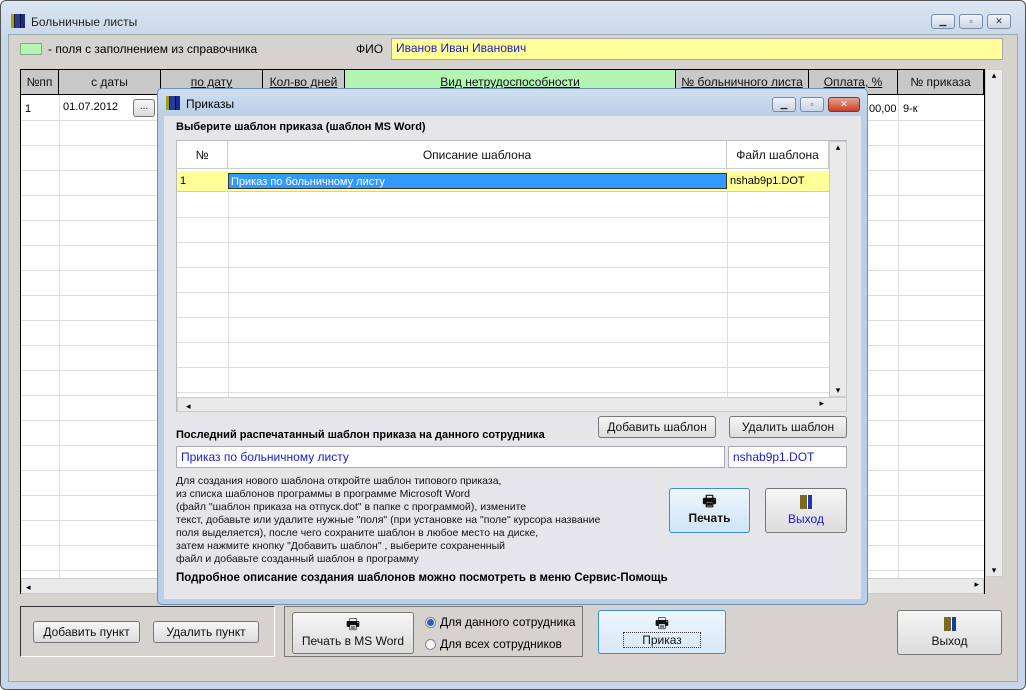 The height and width of the screenshot is (690, 1026). I want to click on add-template-button: Добавить шаблон, so click(657, 427).